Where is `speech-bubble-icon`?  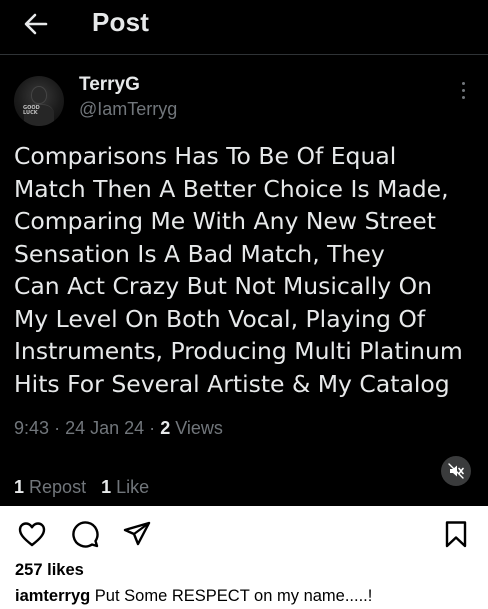
speech-bubble-icon is located at coordinates (85, 534).